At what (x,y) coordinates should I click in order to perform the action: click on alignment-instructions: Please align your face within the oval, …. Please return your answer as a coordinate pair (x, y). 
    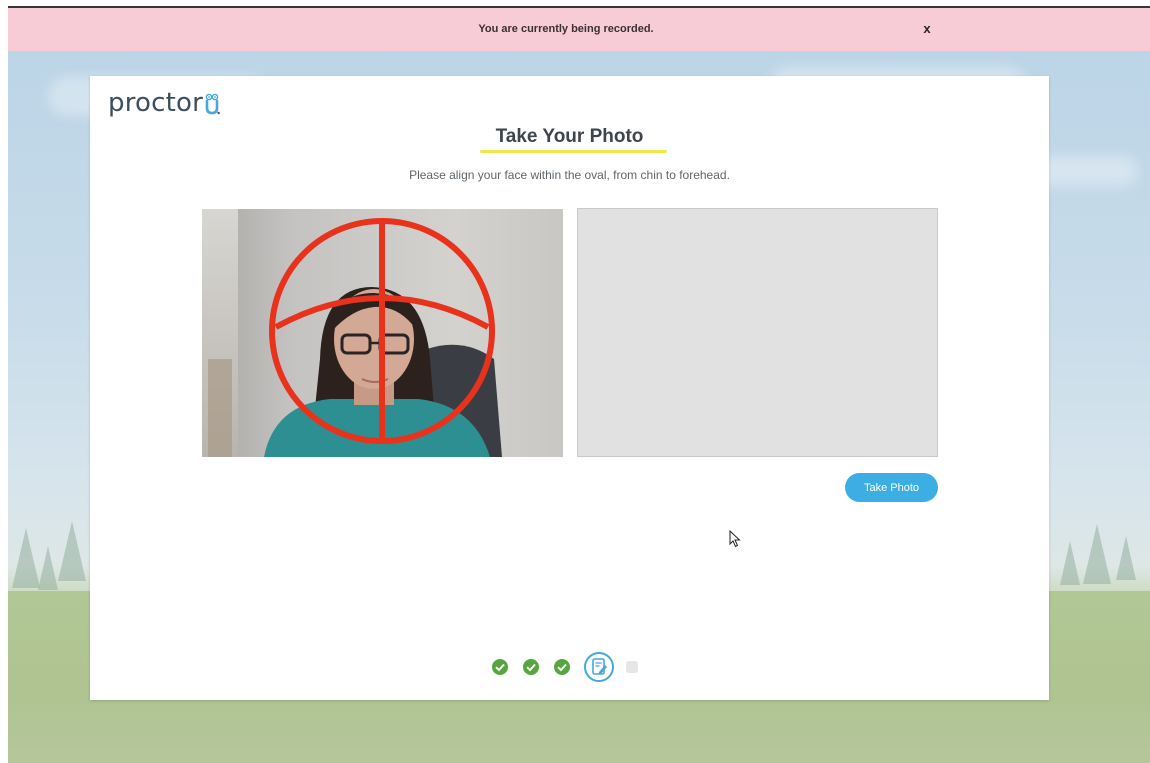
    Looking at the image, I should click on (569, 175).